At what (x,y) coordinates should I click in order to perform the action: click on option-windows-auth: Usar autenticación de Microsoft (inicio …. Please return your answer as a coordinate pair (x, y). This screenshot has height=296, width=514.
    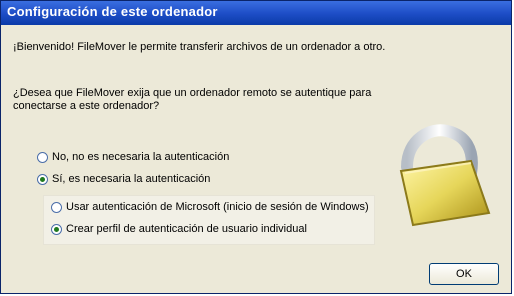
    Looking at the image, I should click on (210, 207).